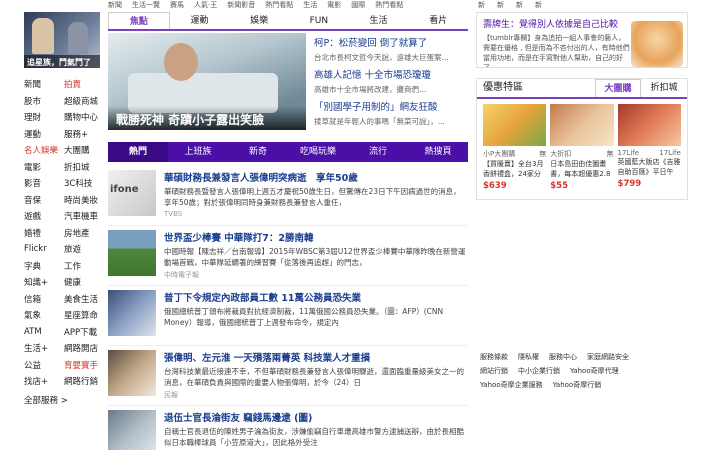 The image size is (720, 450). What do you see at coordinates (84, 332) in the screenshot?
I see `service-nav-link: APP下載` at bounding box center [84, 332].